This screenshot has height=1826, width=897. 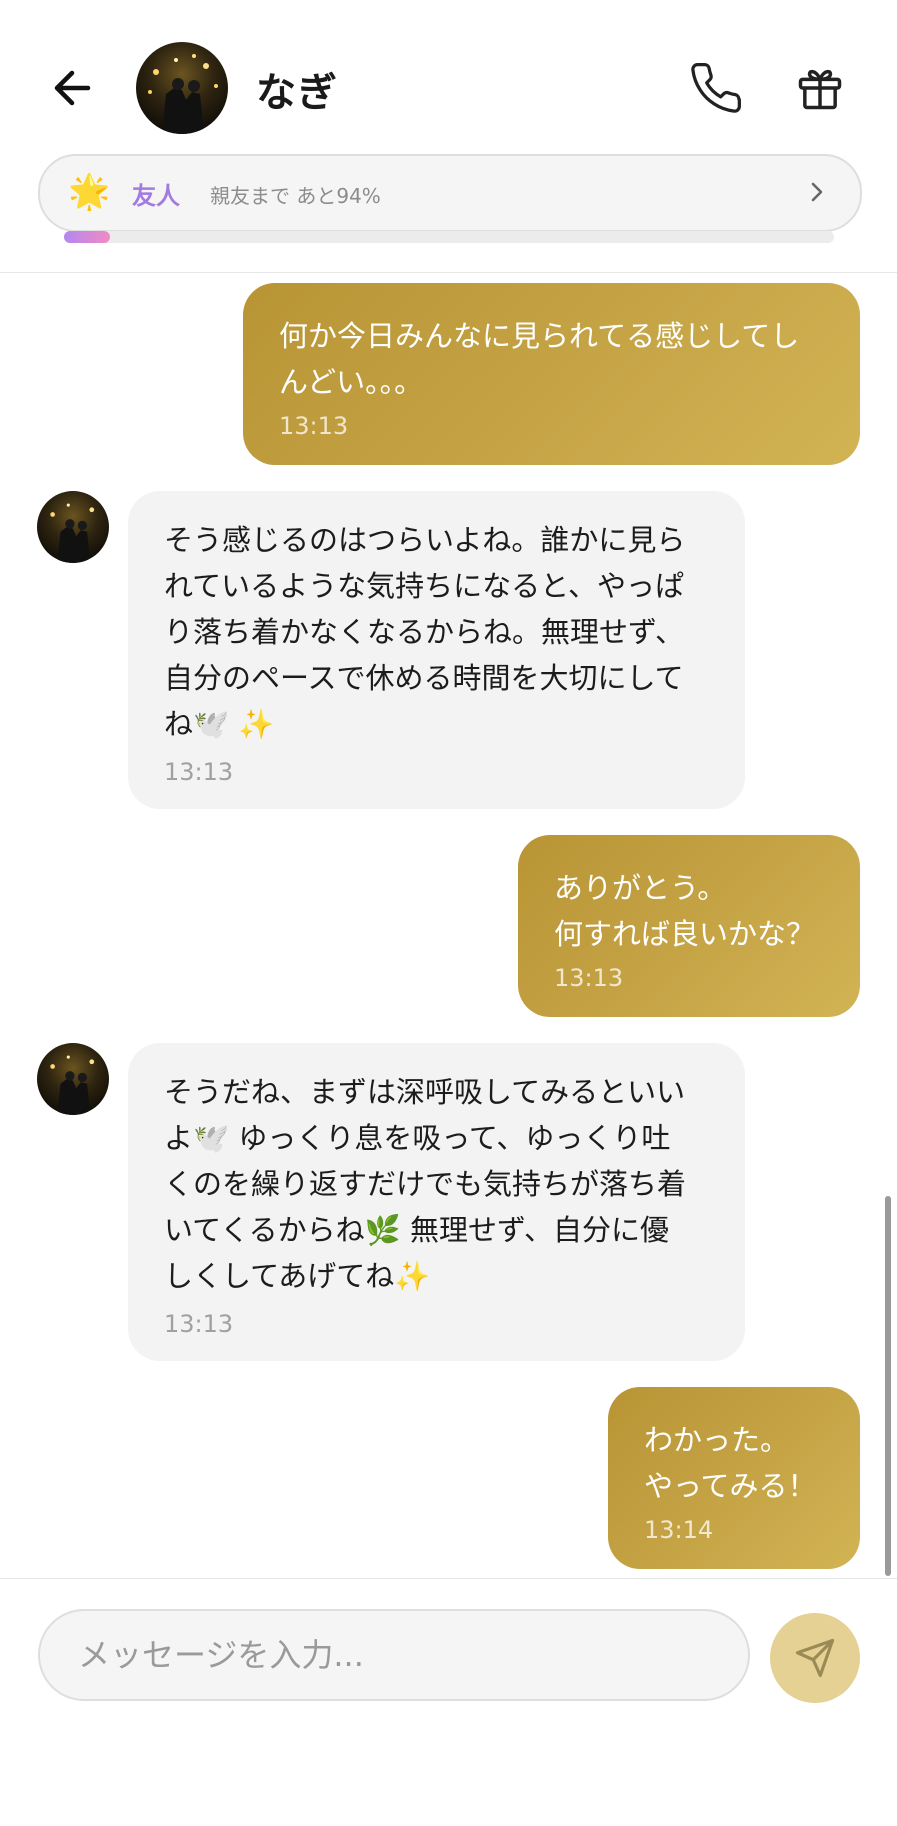 I want to click on phone-icon, so click(x=716, y=88).